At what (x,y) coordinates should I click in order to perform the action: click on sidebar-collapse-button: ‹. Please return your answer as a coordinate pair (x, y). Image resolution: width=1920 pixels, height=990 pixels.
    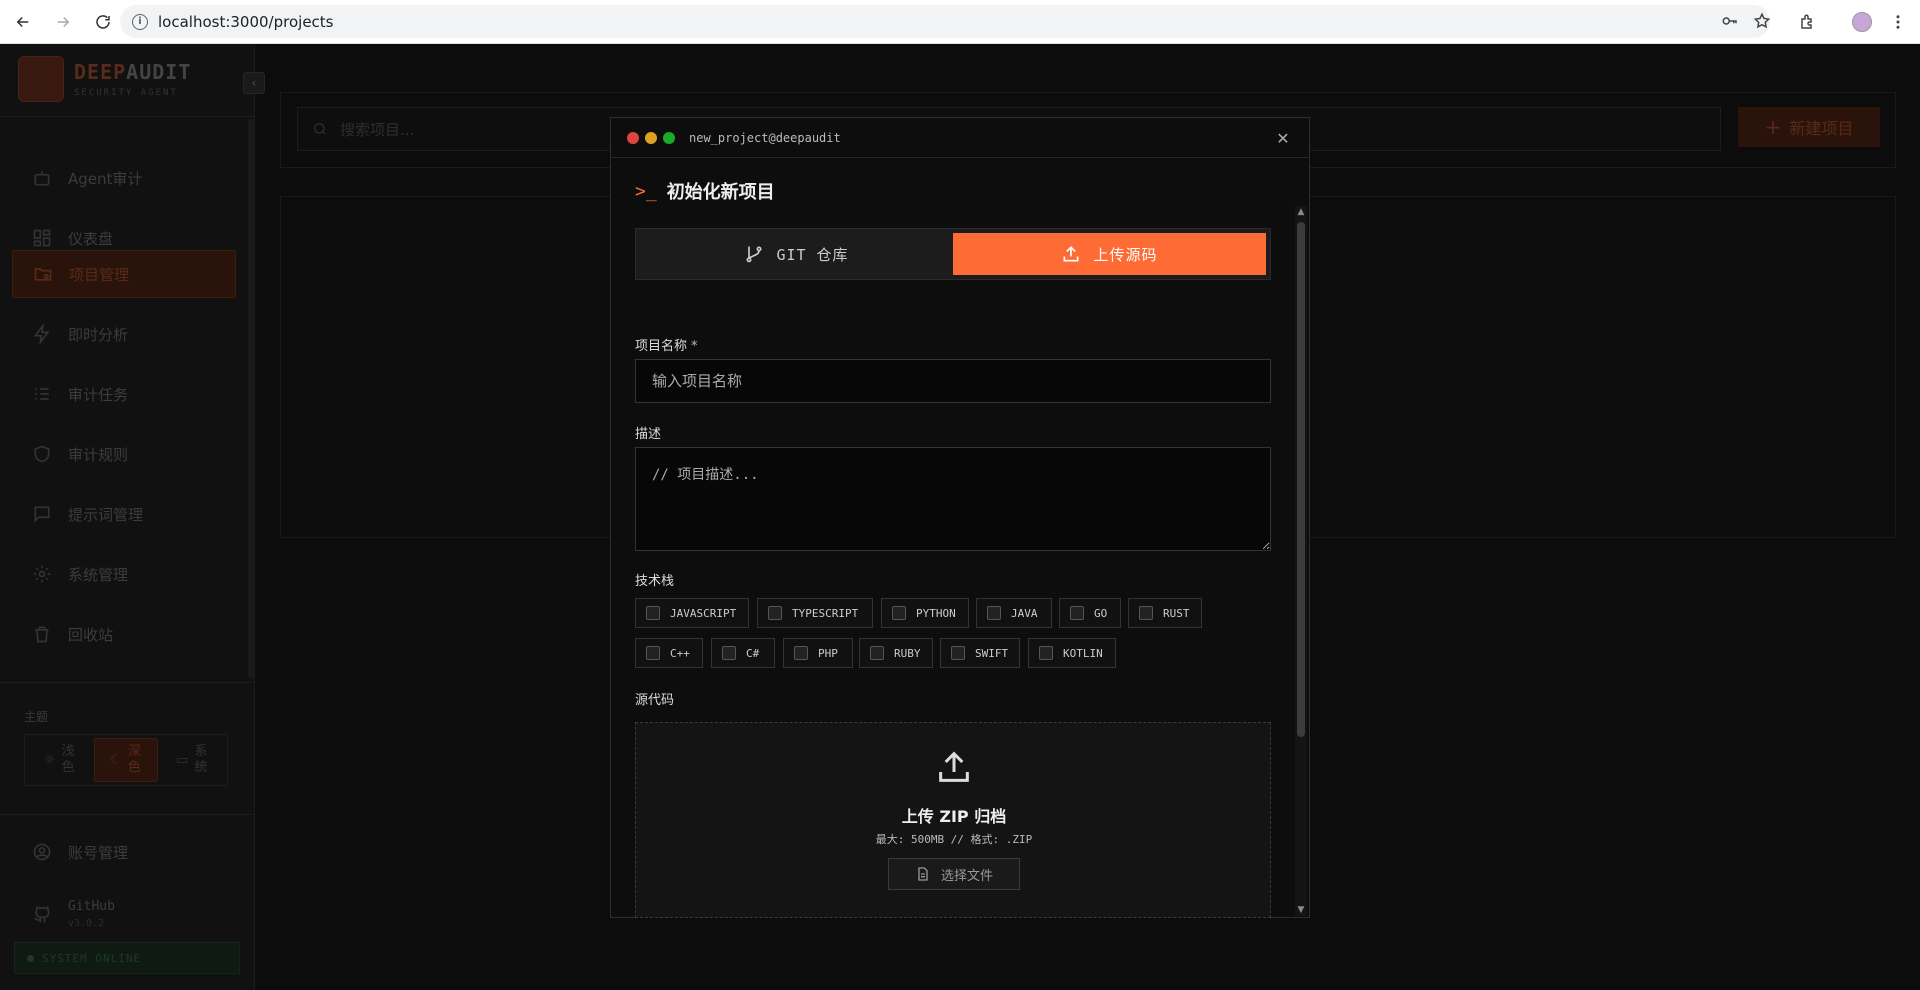
    Looking at the image, I should click on (254, 83).